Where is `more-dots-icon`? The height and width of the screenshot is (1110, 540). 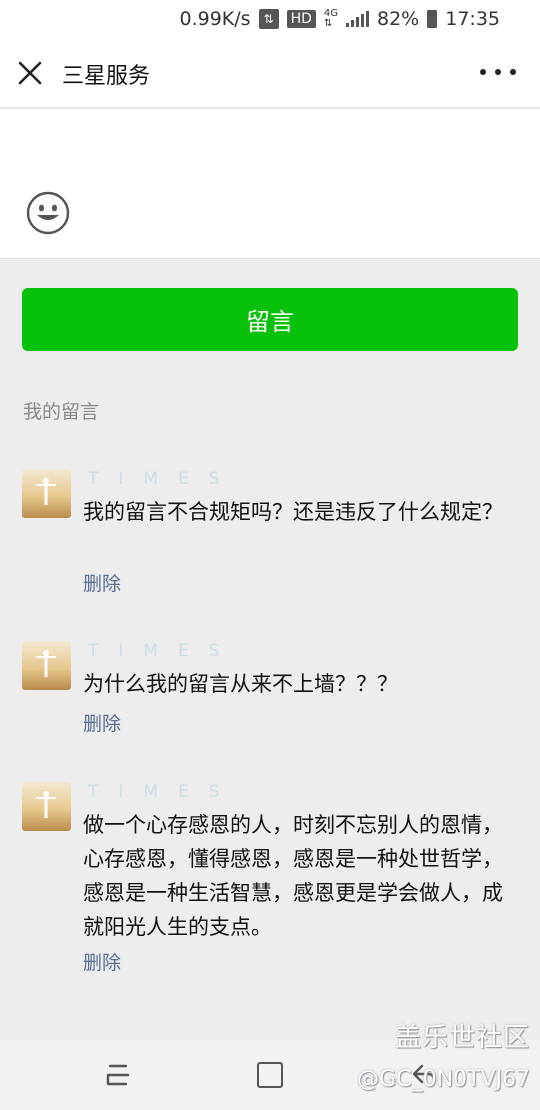 more-dots-icon is located at coordinates (498, 72).